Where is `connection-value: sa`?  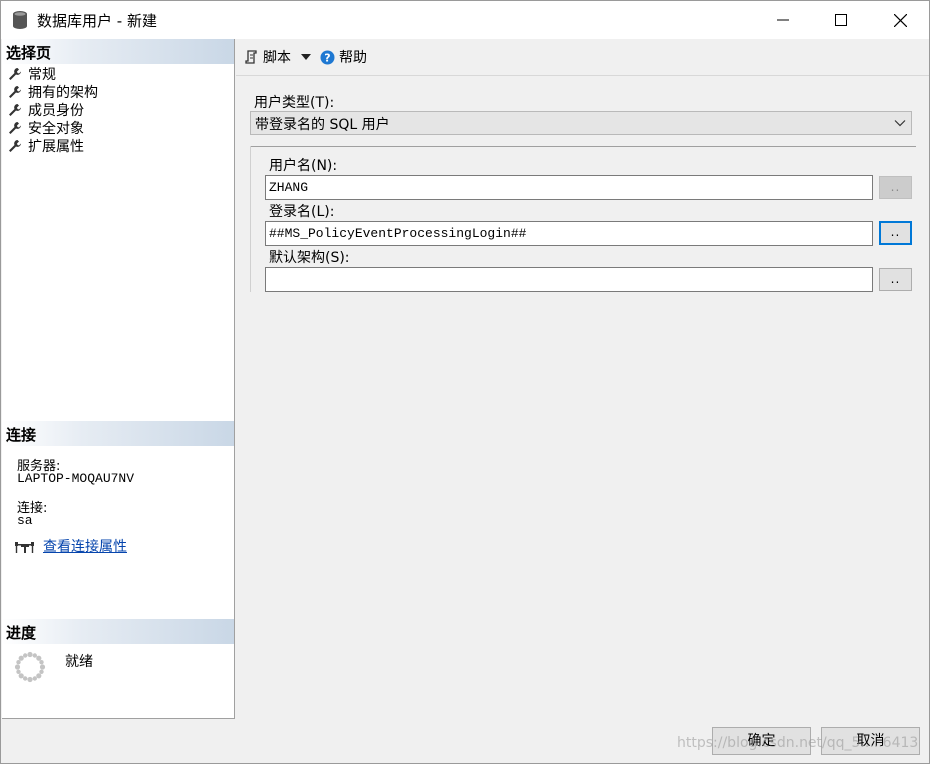
connection-value: sa is located at coordinates (25, 520).